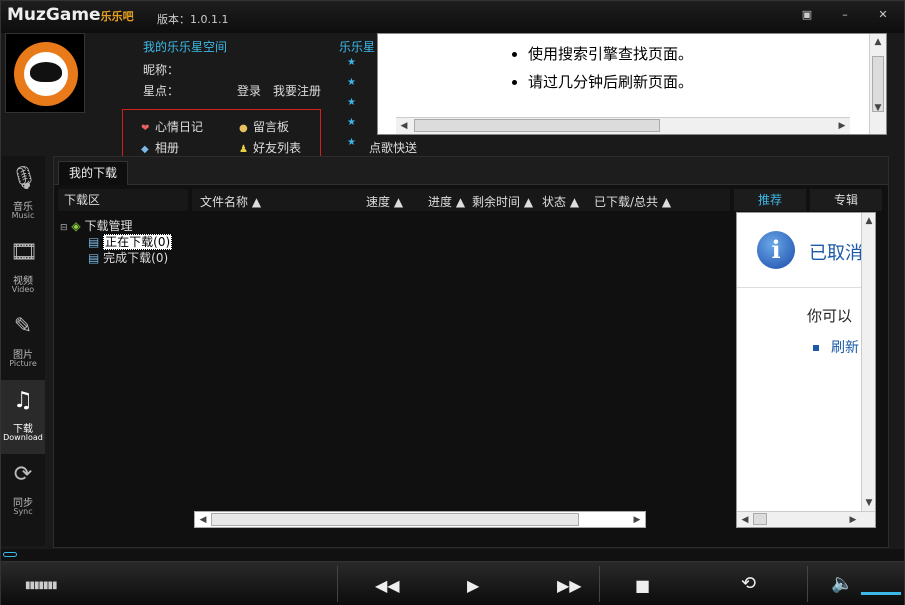 The width and height of the screenshot is (905, 605). I want to click on error-suggestion-list: 使用搜索引擎查找页面。 请过几分钟后刷新页面。, so click(600, 68).